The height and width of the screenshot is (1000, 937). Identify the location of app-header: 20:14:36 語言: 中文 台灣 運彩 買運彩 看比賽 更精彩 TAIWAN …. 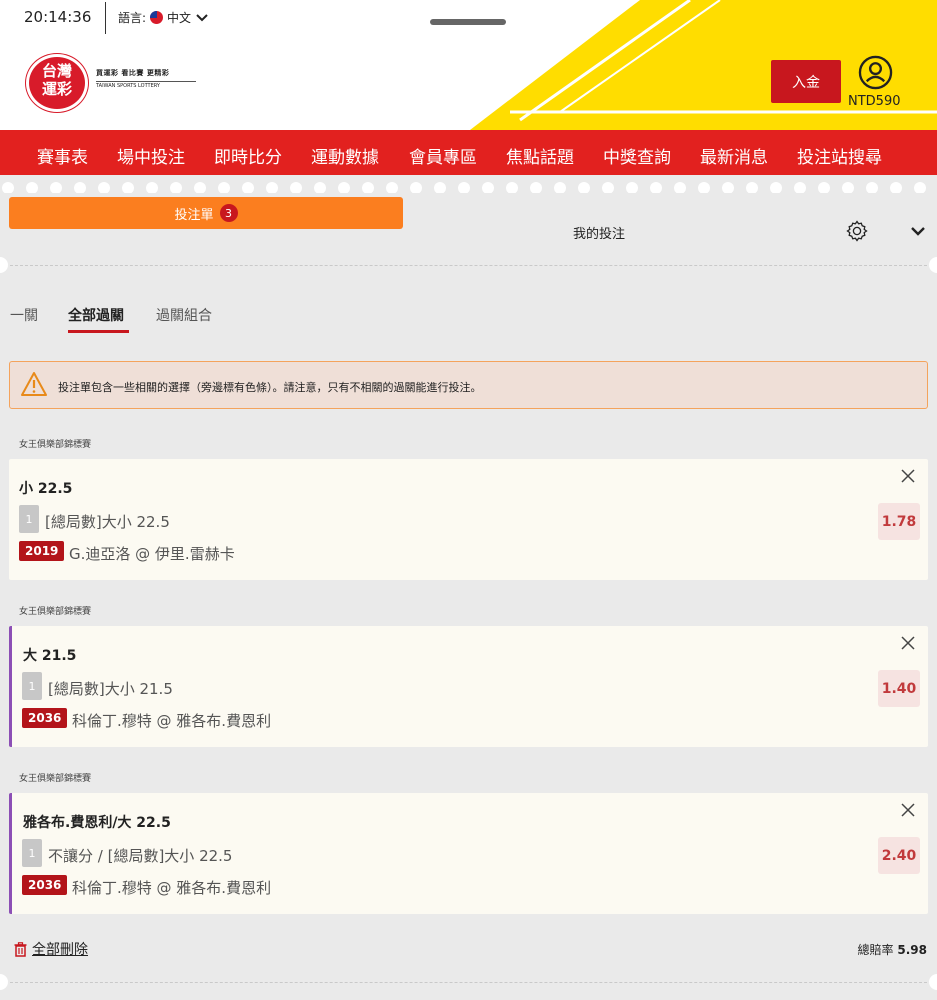
(468, 65).